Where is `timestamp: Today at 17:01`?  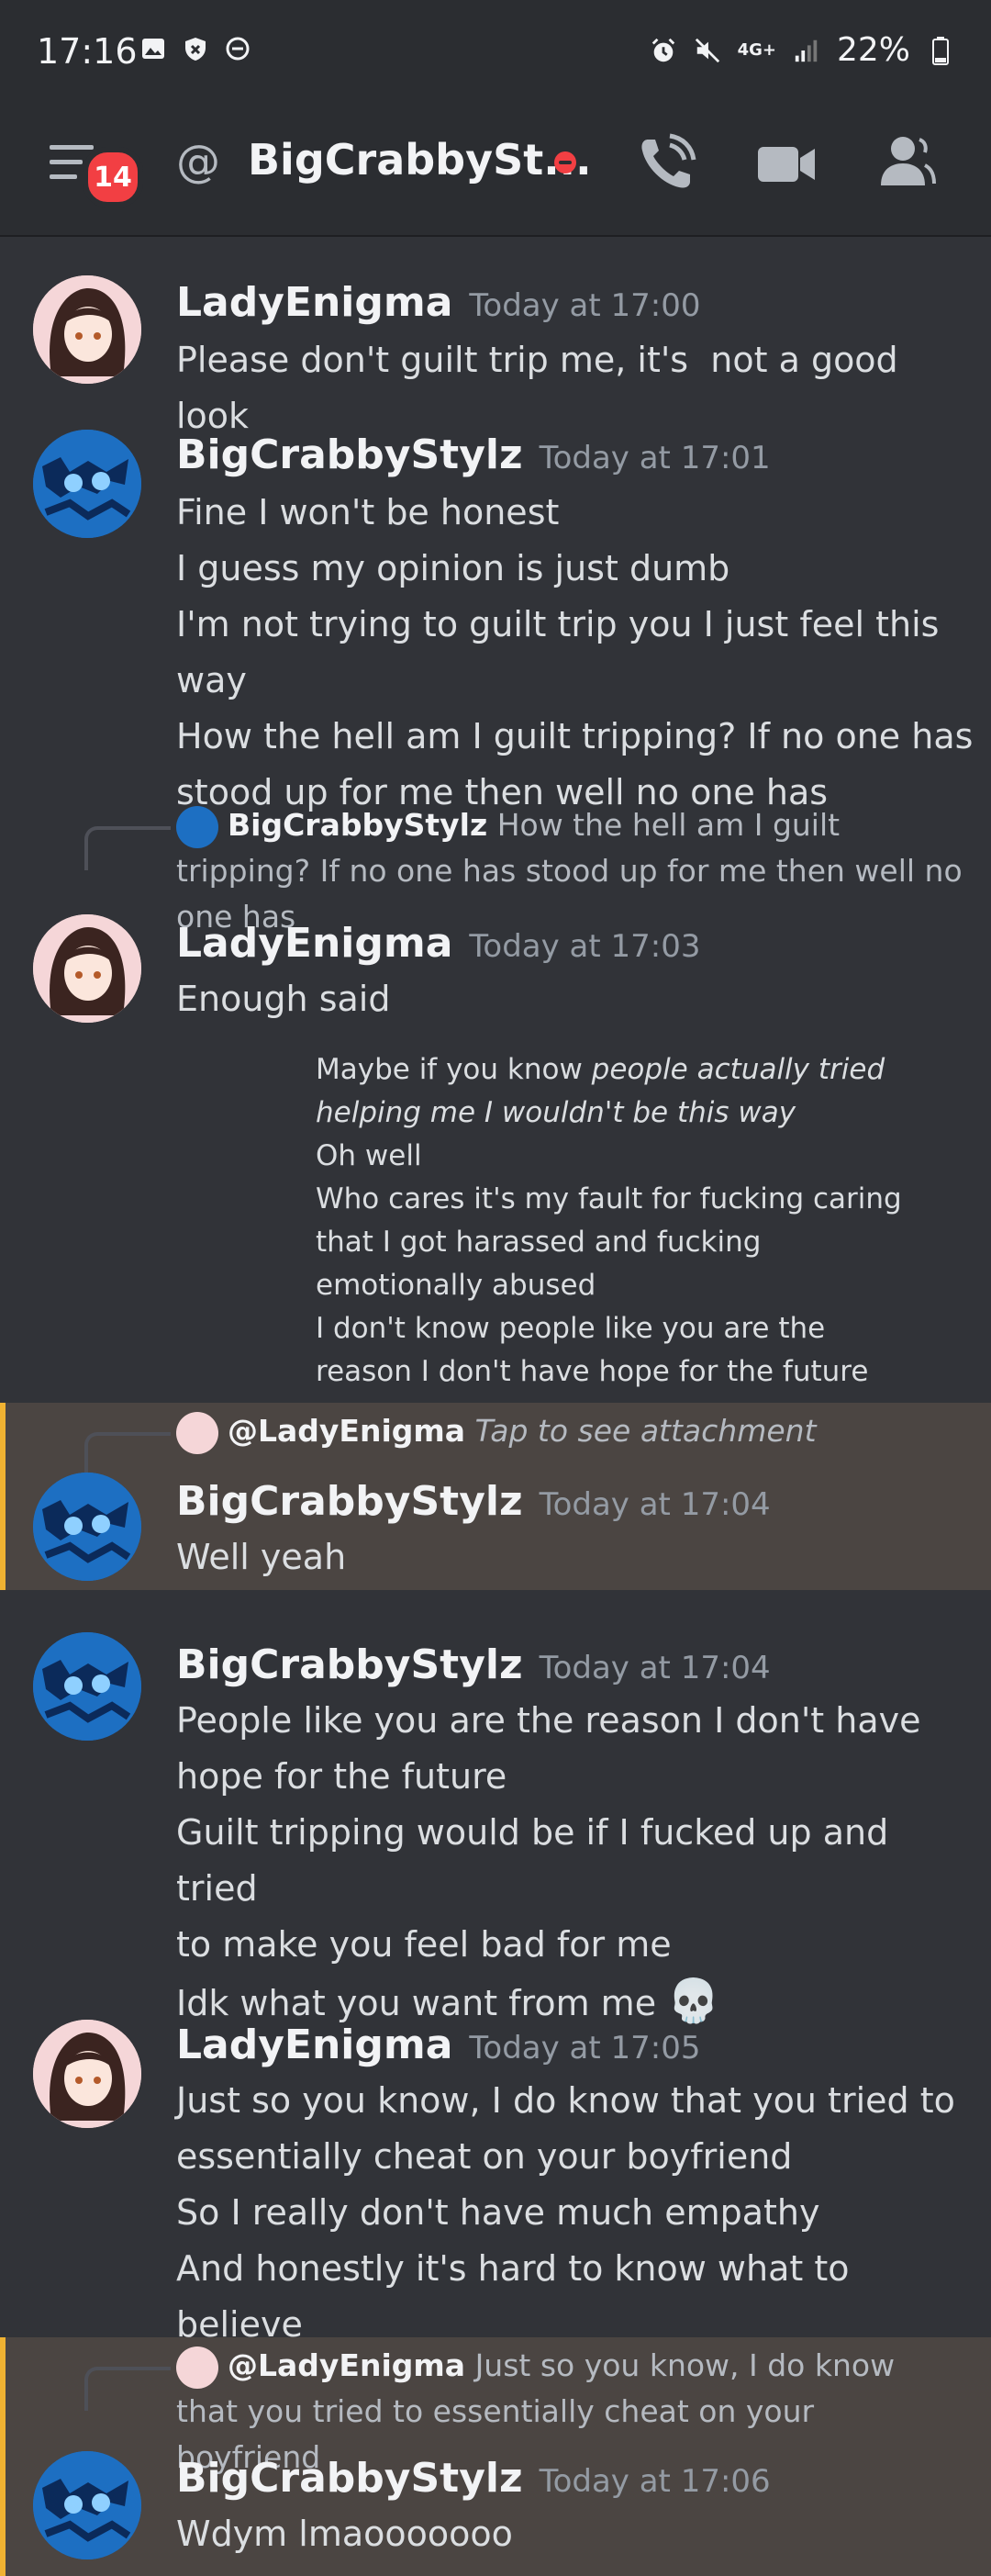
timestamp: Today at 17:01 is located at coordinates (655, 458).